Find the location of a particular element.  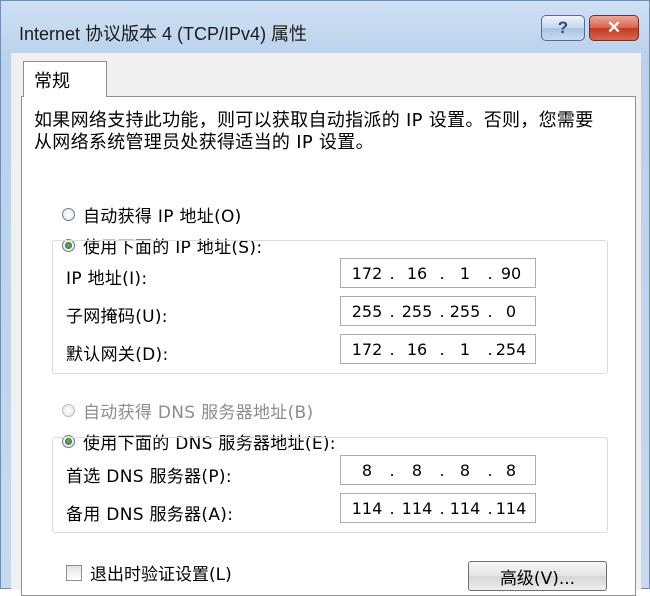

octet: 254 is located at coordinates (511, 349).